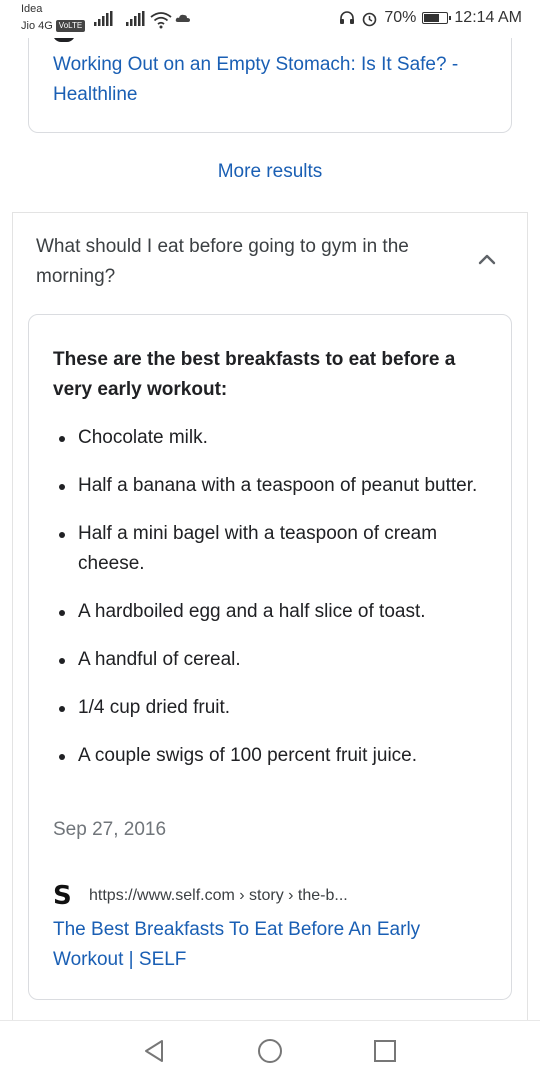 This screenshot has width=540, height=1081. I want to click on carrier-primary: Idea, so click(32, 9).